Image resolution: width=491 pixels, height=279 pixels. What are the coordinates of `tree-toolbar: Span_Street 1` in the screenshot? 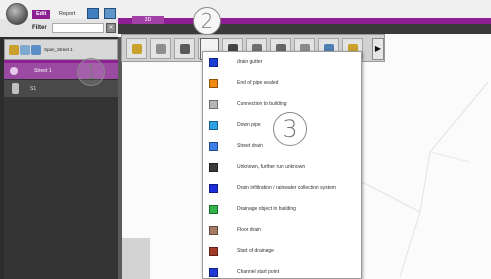 It's located at (61, 49).